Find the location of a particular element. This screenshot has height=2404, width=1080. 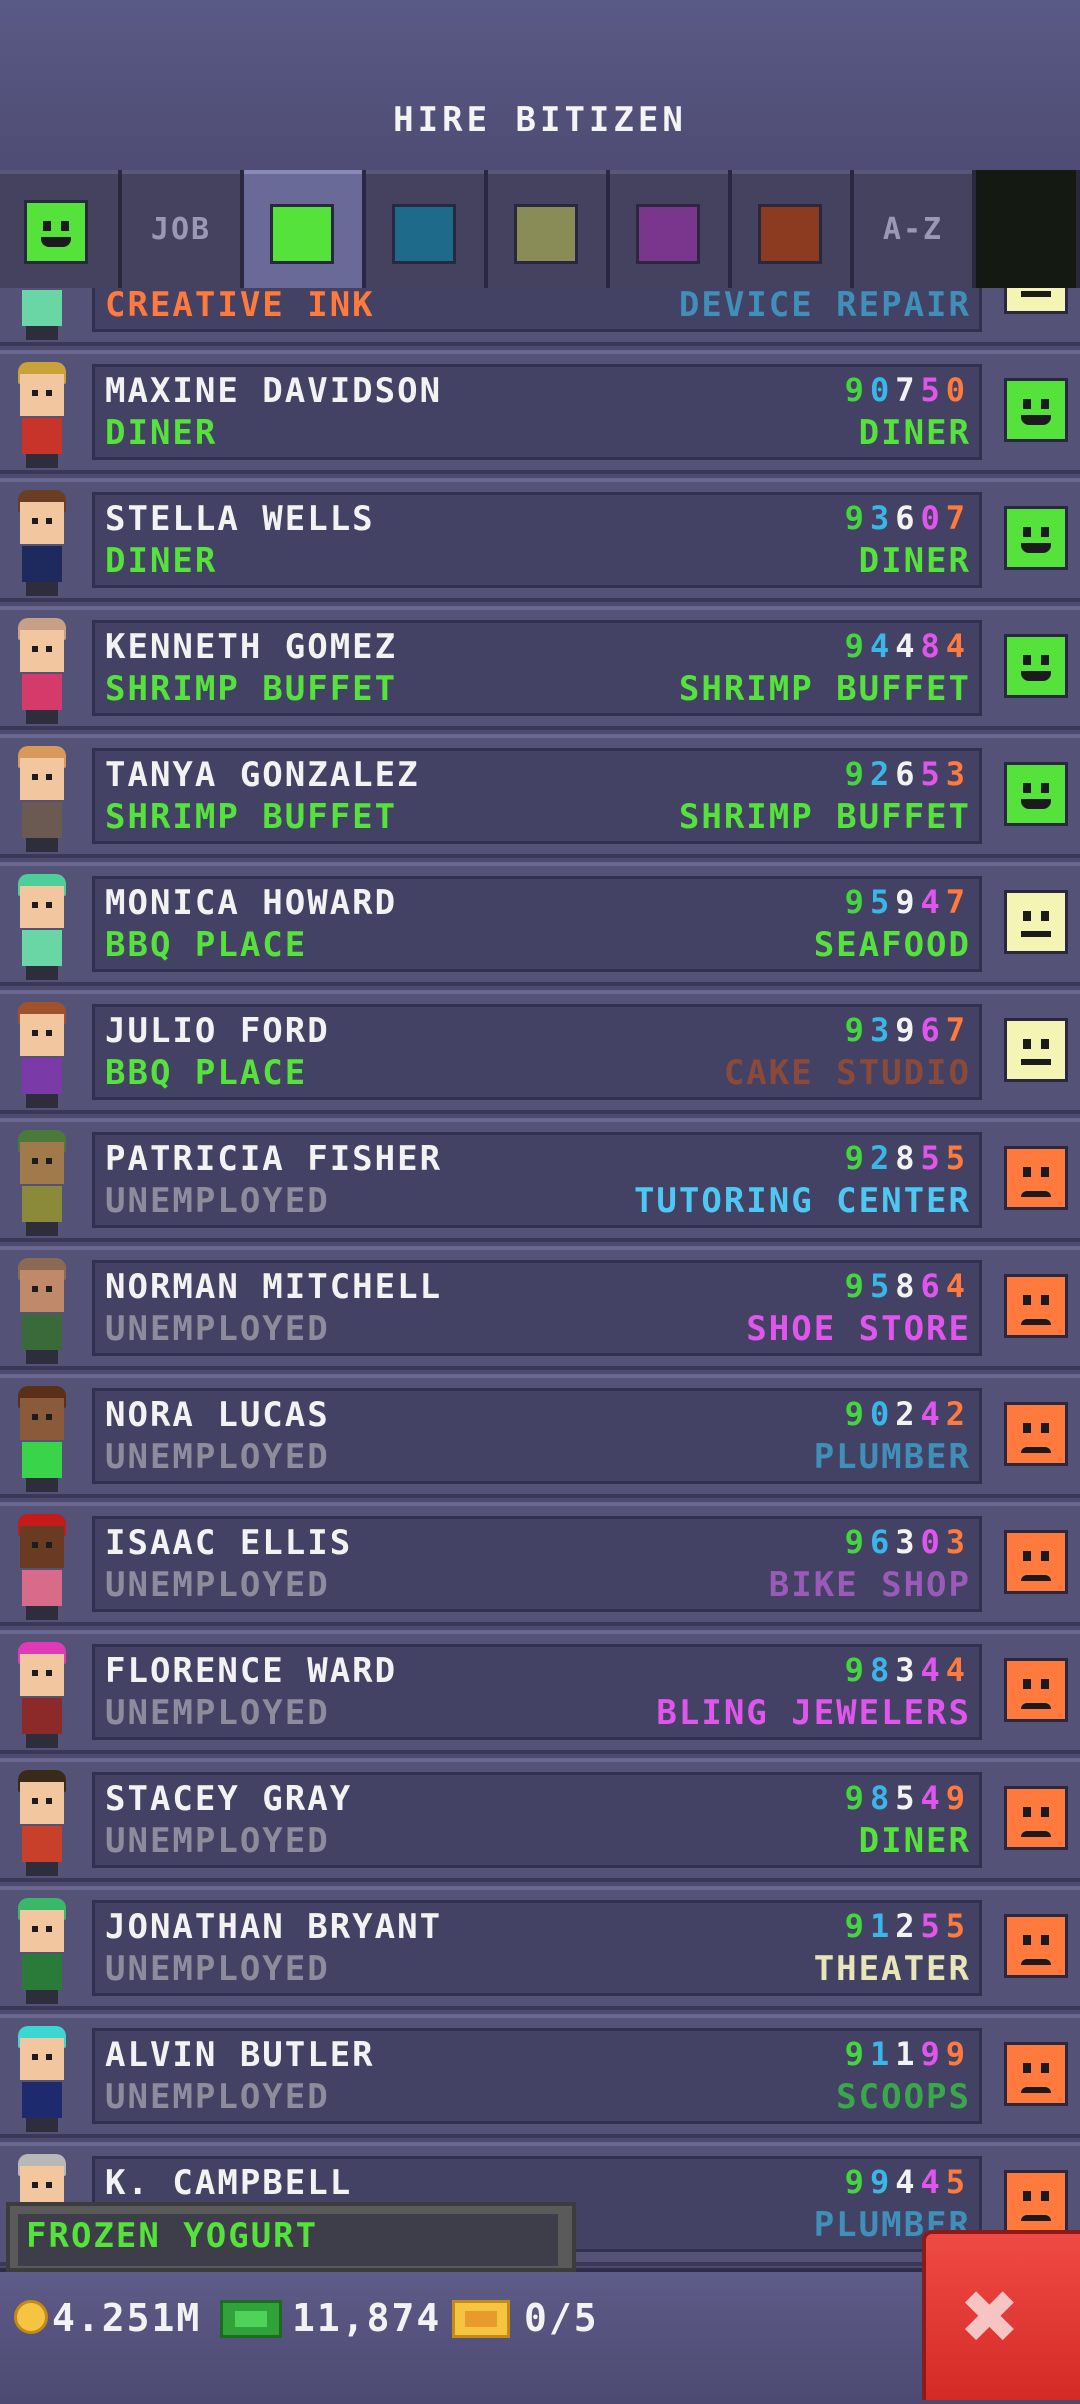

list-item: ALVIN BUTLER 91199 UNEMPLOYED SCOOPS is located at coordinates (540, 2076).